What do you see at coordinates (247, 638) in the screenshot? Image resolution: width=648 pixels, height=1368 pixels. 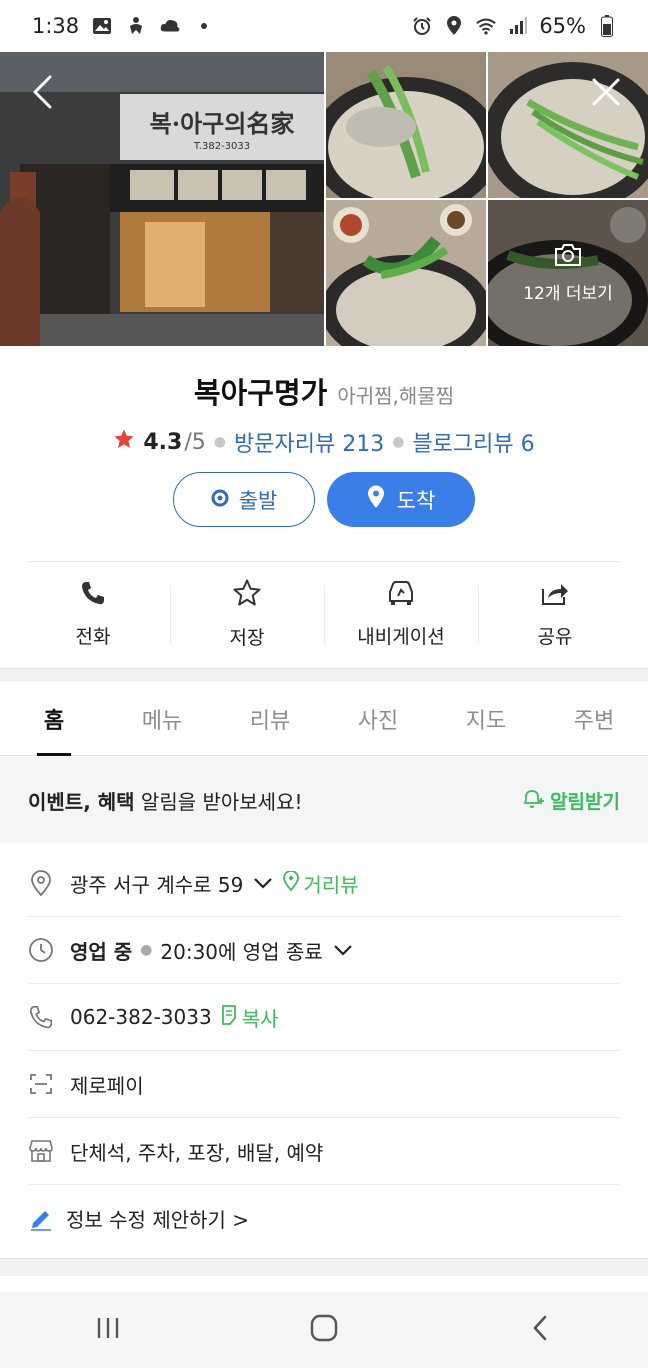 I see `save-label: 저장` at bounding box center [247, 638].